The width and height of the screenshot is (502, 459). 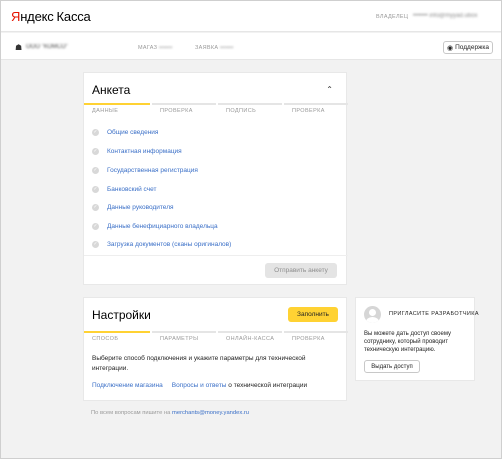 I want to click on anketa-title: Анкета, so click(x=111, y=90).